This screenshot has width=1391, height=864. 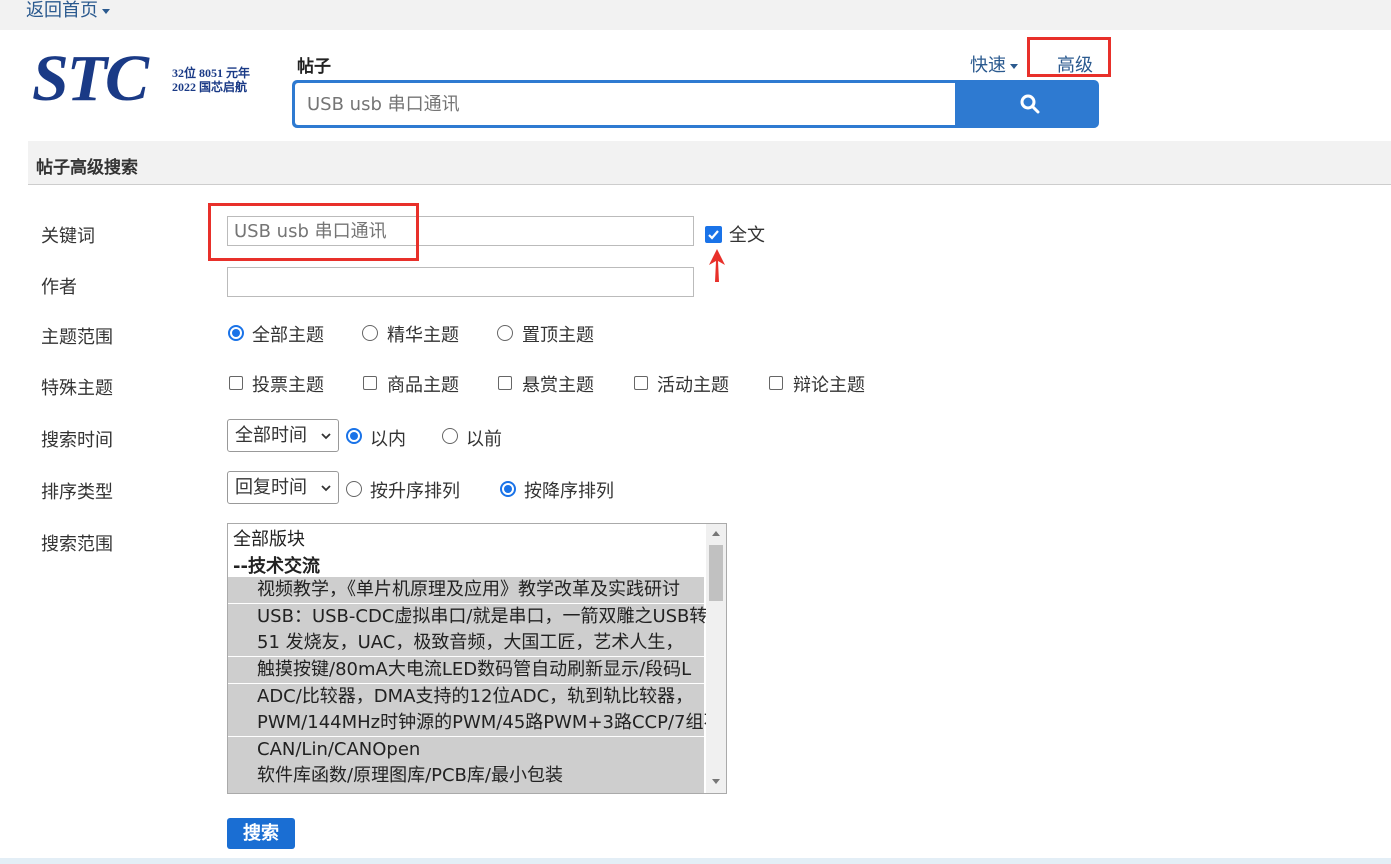 I want to click on sort-type-select: 回复时间, so click(x=283, y=487).